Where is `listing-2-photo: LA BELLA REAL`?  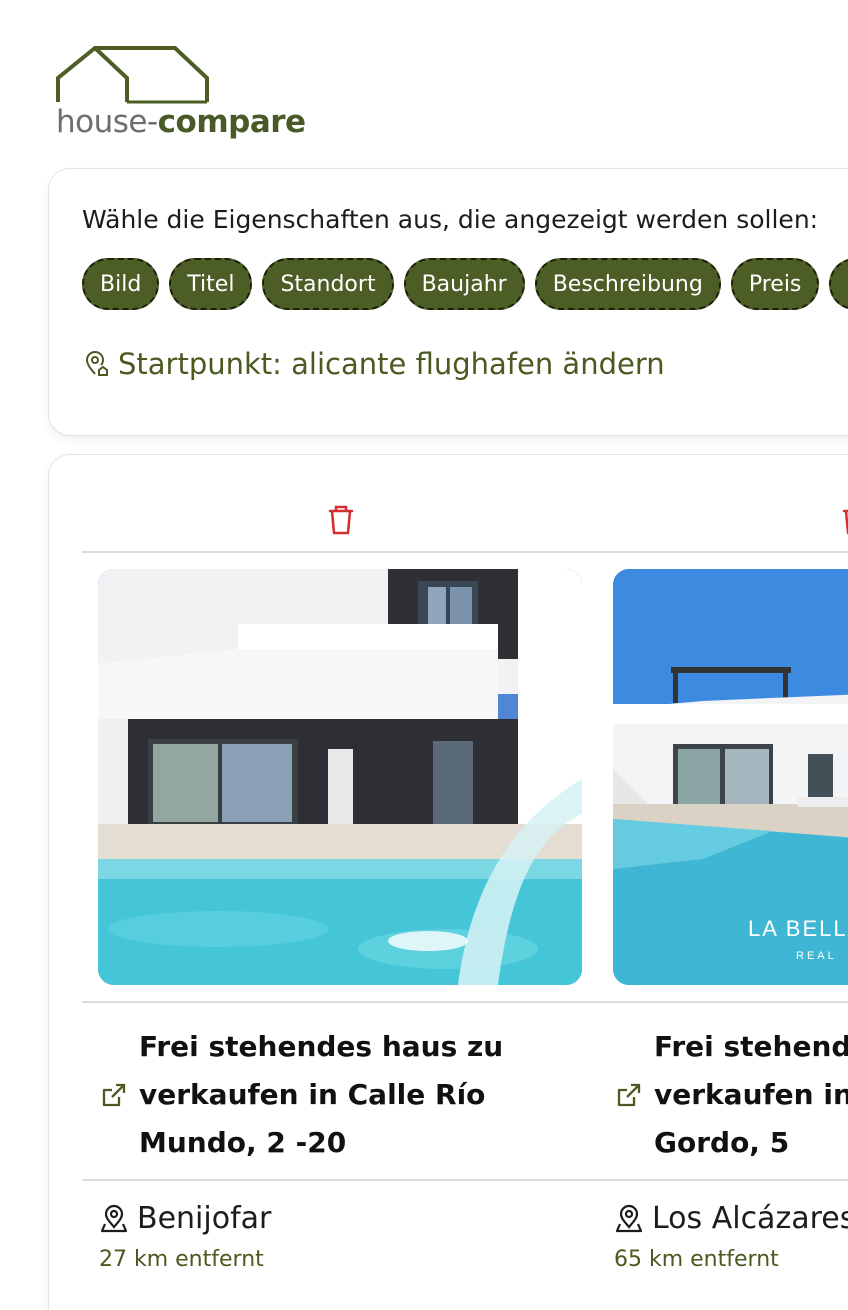
listing-2-photo: LA BELLA REAL is located at coordinates (730, 777).